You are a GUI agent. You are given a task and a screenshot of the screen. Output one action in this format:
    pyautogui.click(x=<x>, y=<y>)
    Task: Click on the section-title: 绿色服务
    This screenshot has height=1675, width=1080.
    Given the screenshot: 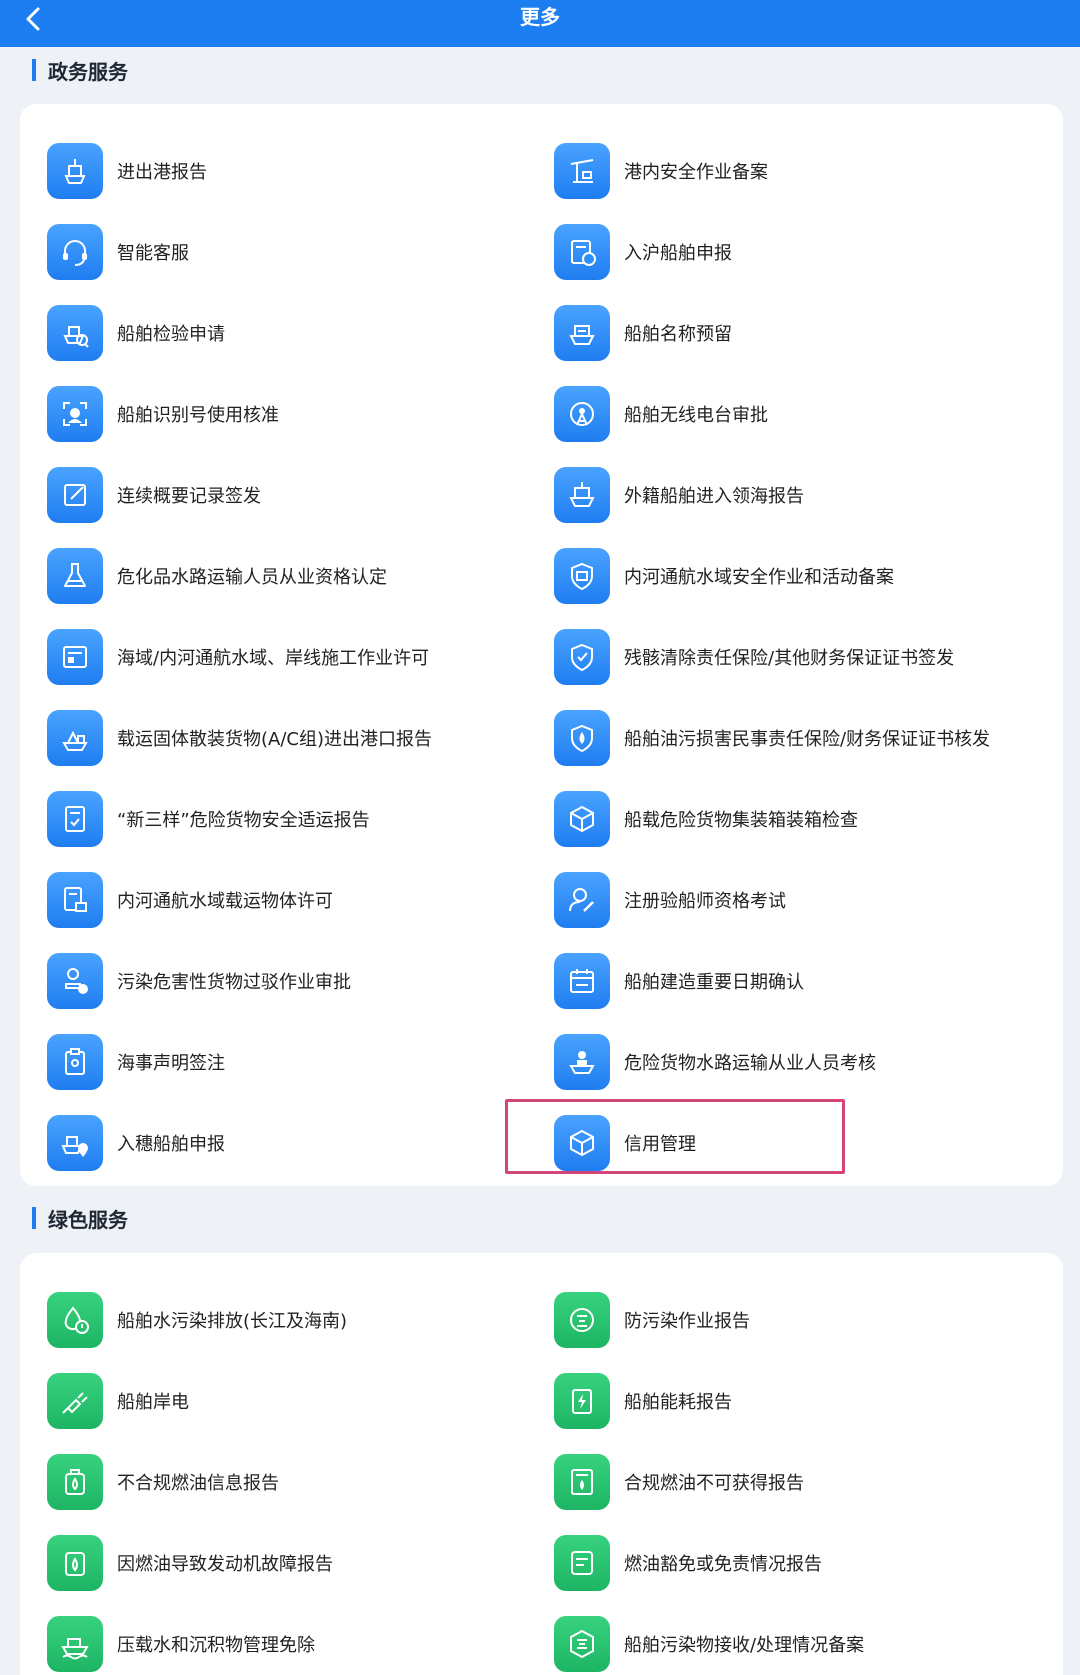 What is the action you would take?
    pyautogui.click(x=88, y=1219)
    